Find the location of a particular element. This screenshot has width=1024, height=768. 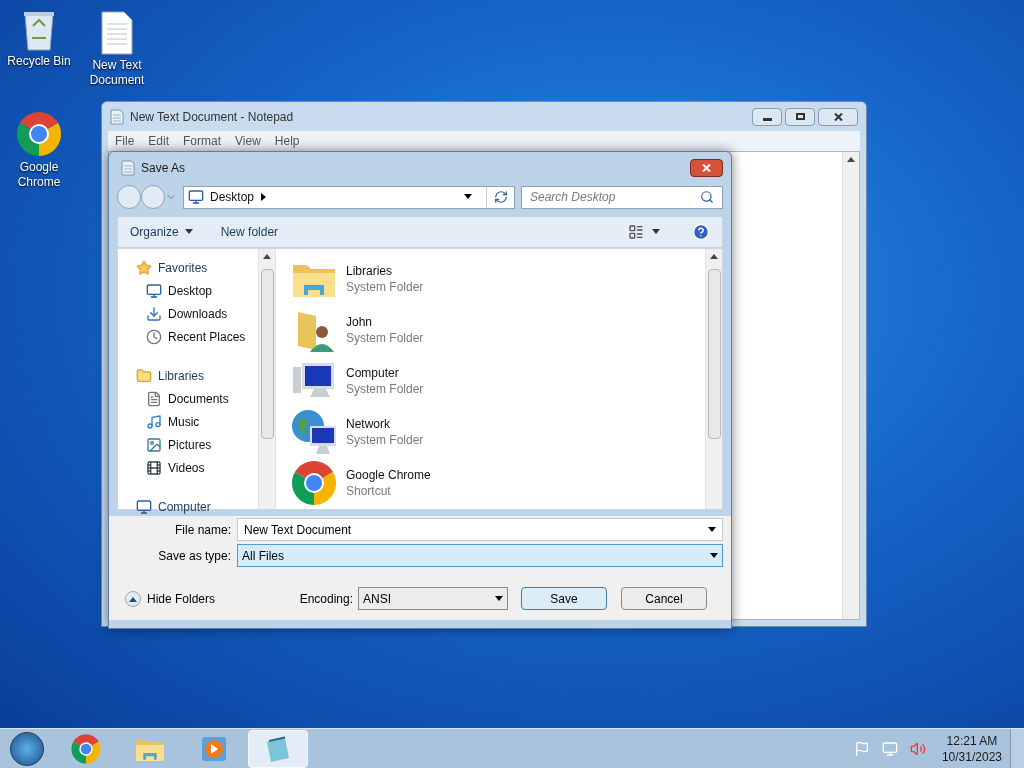

folder-list-entry: Network System Folder is located at coordinates (497, 432).